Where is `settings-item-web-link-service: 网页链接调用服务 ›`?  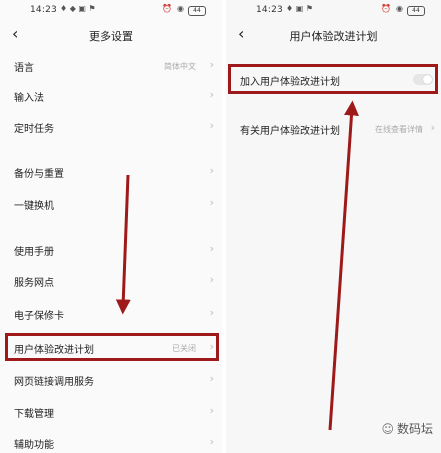
settings-item-web-link-service: 网页链接调用服务 › is located at coordinates (111, 380).